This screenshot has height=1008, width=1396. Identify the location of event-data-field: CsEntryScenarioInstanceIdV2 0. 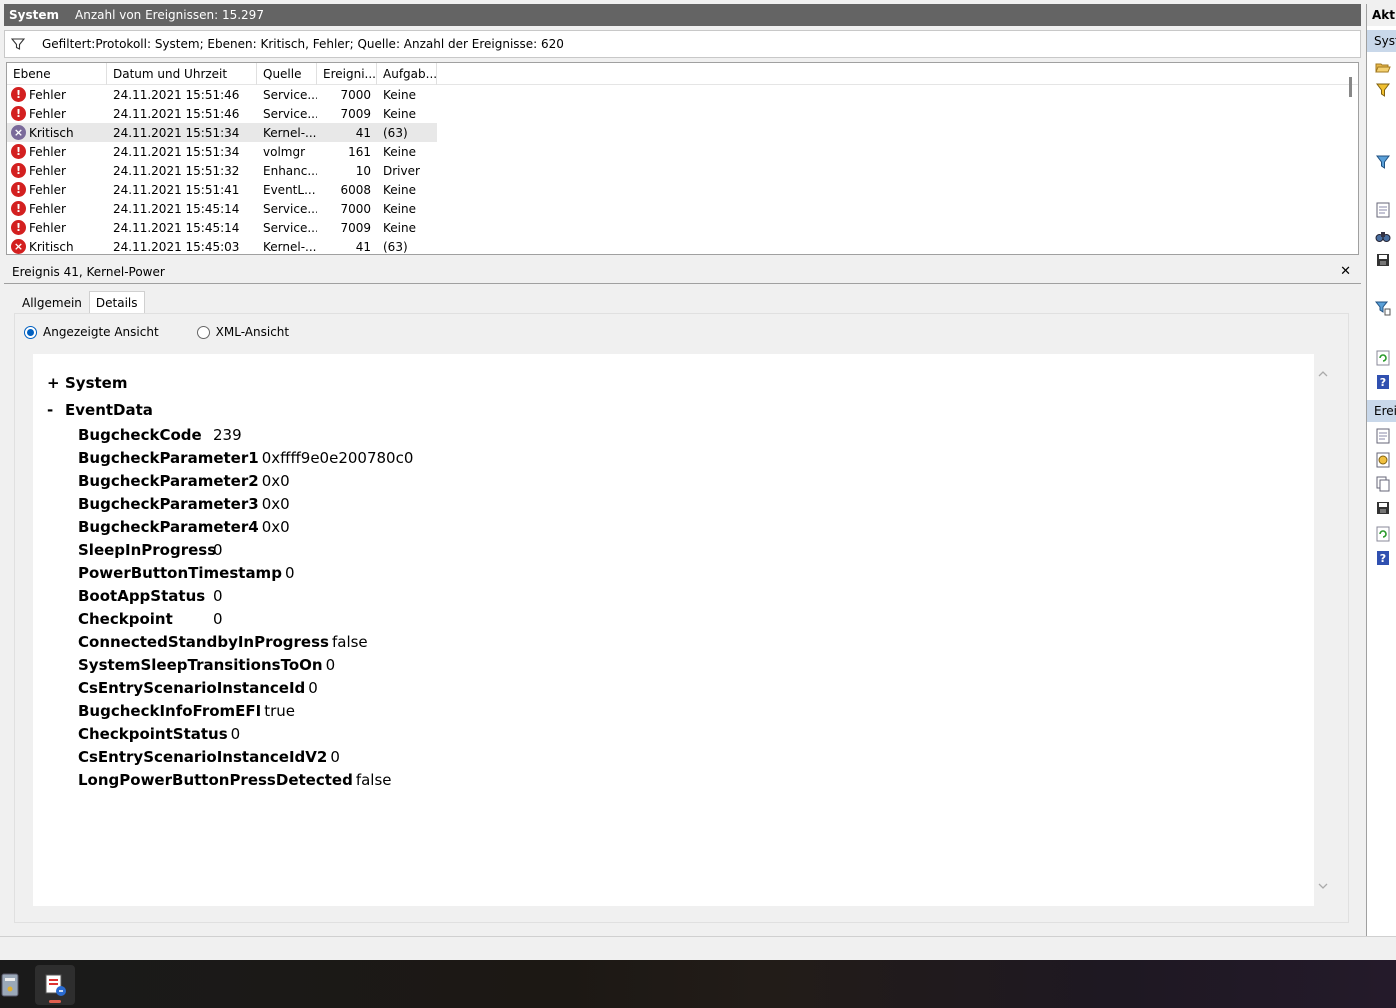
(209, 757).